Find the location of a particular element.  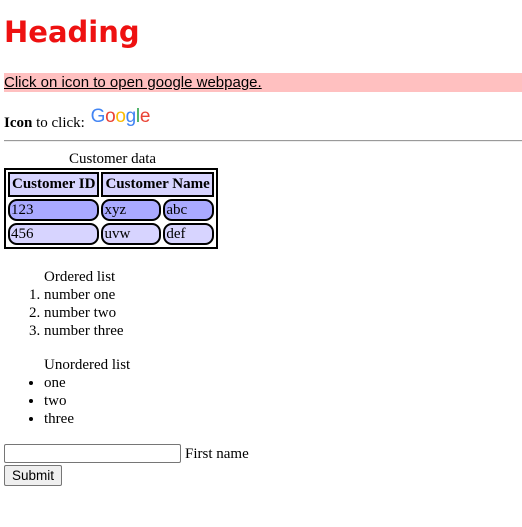

unordered-list: one two three is located at coordinates (39, 401).